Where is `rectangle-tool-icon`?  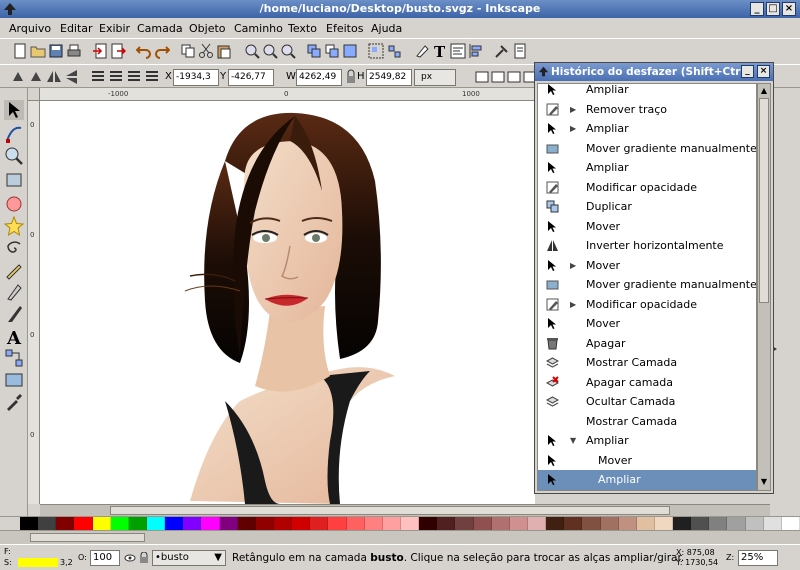
rectangle-tool-icon is located at coordinates (14, 180).